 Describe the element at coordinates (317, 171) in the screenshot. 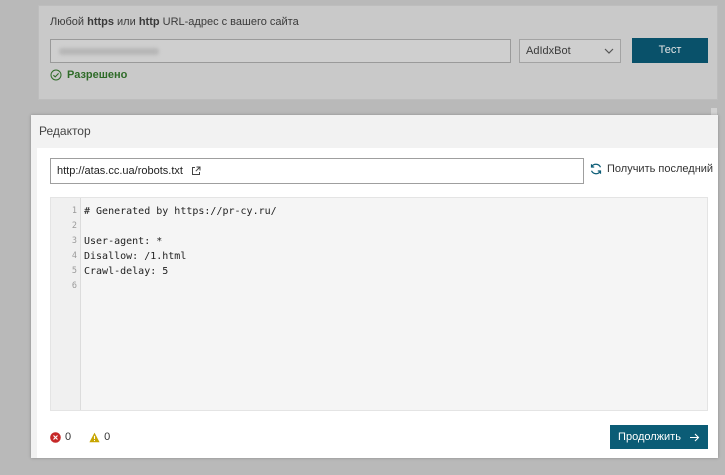

I see `robots-url-field: http://atas.cc.ua/robots.txt` at that location.